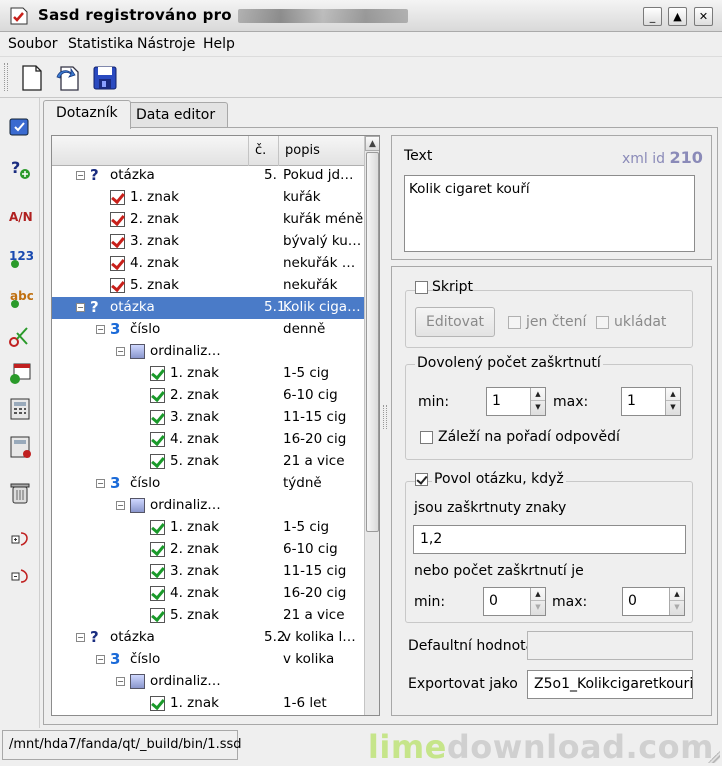 This screenshot has width=722, height=766. I want to click on text-answer-icon: A/N, so click(20, 216).